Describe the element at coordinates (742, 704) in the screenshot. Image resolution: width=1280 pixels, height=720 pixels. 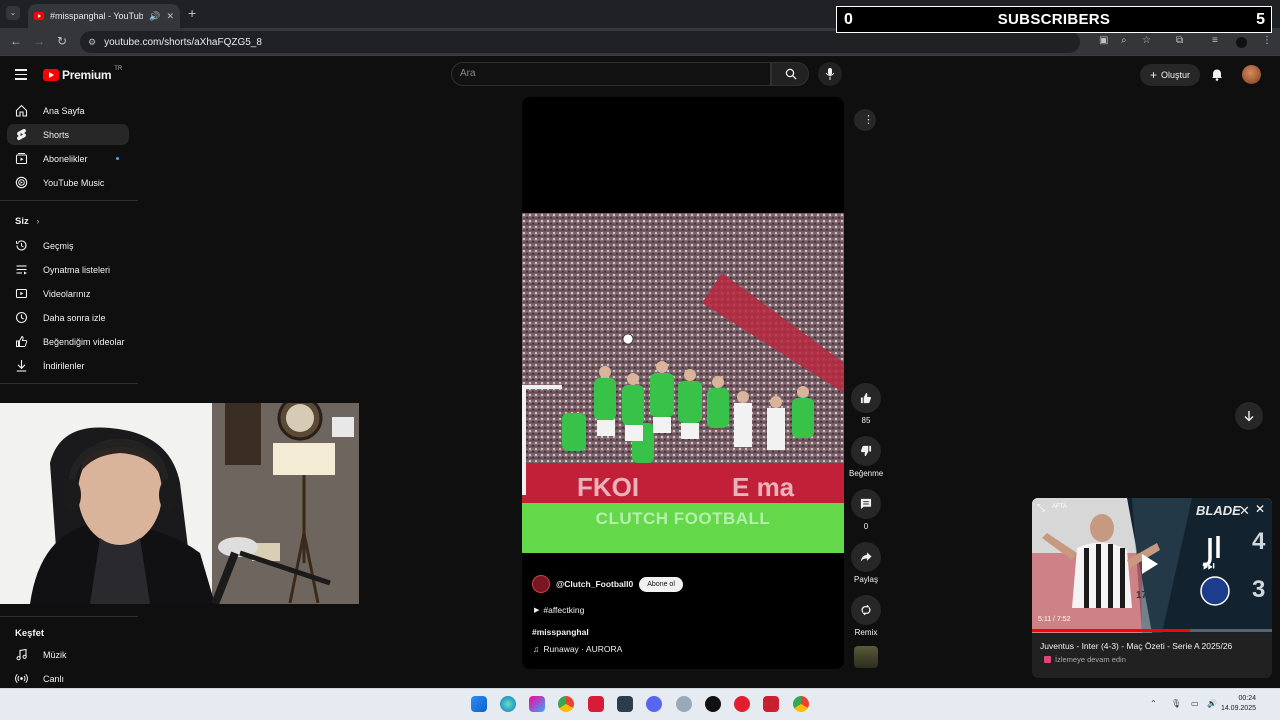
I see `media-player-icon` at that location.